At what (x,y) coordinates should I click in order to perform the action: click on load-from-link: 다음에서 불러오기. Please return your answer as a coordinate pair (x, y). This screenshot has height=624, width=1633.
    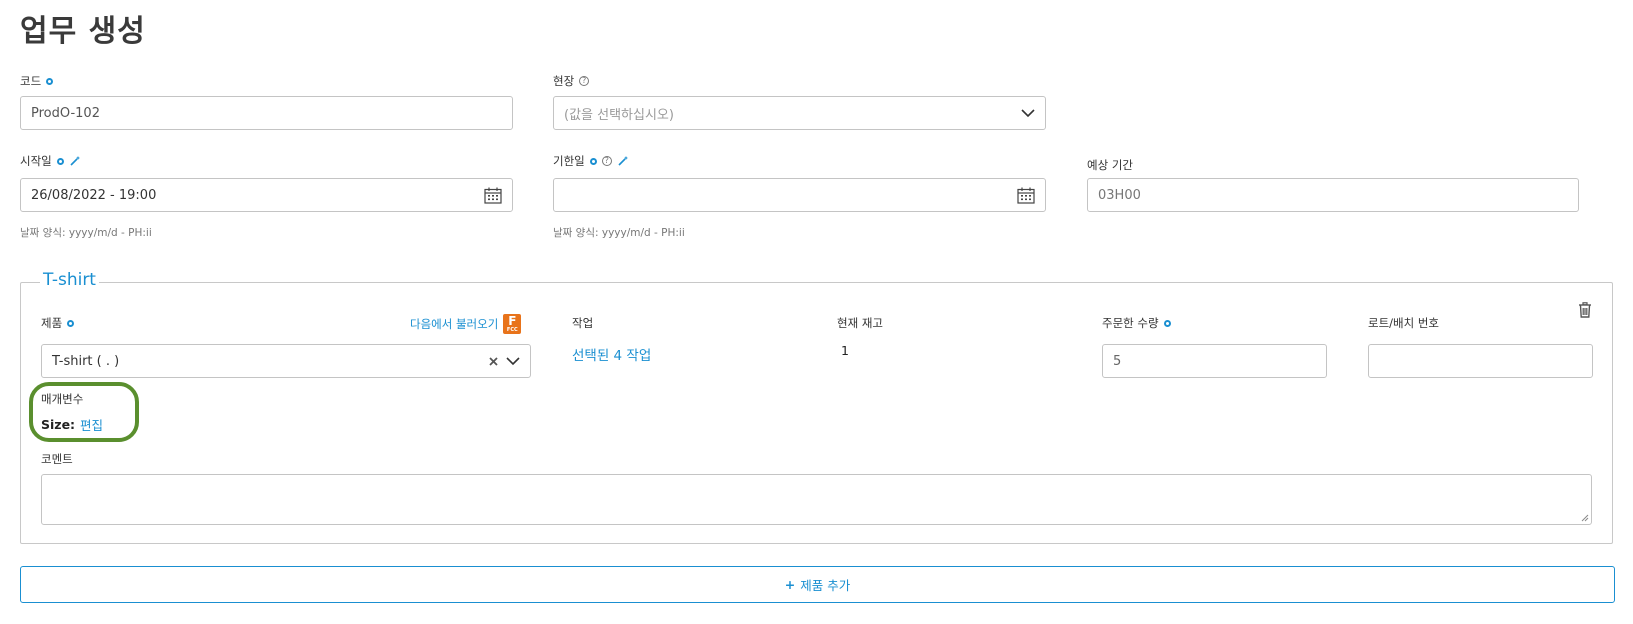
    Looking at the image, I should click on (454, 324).